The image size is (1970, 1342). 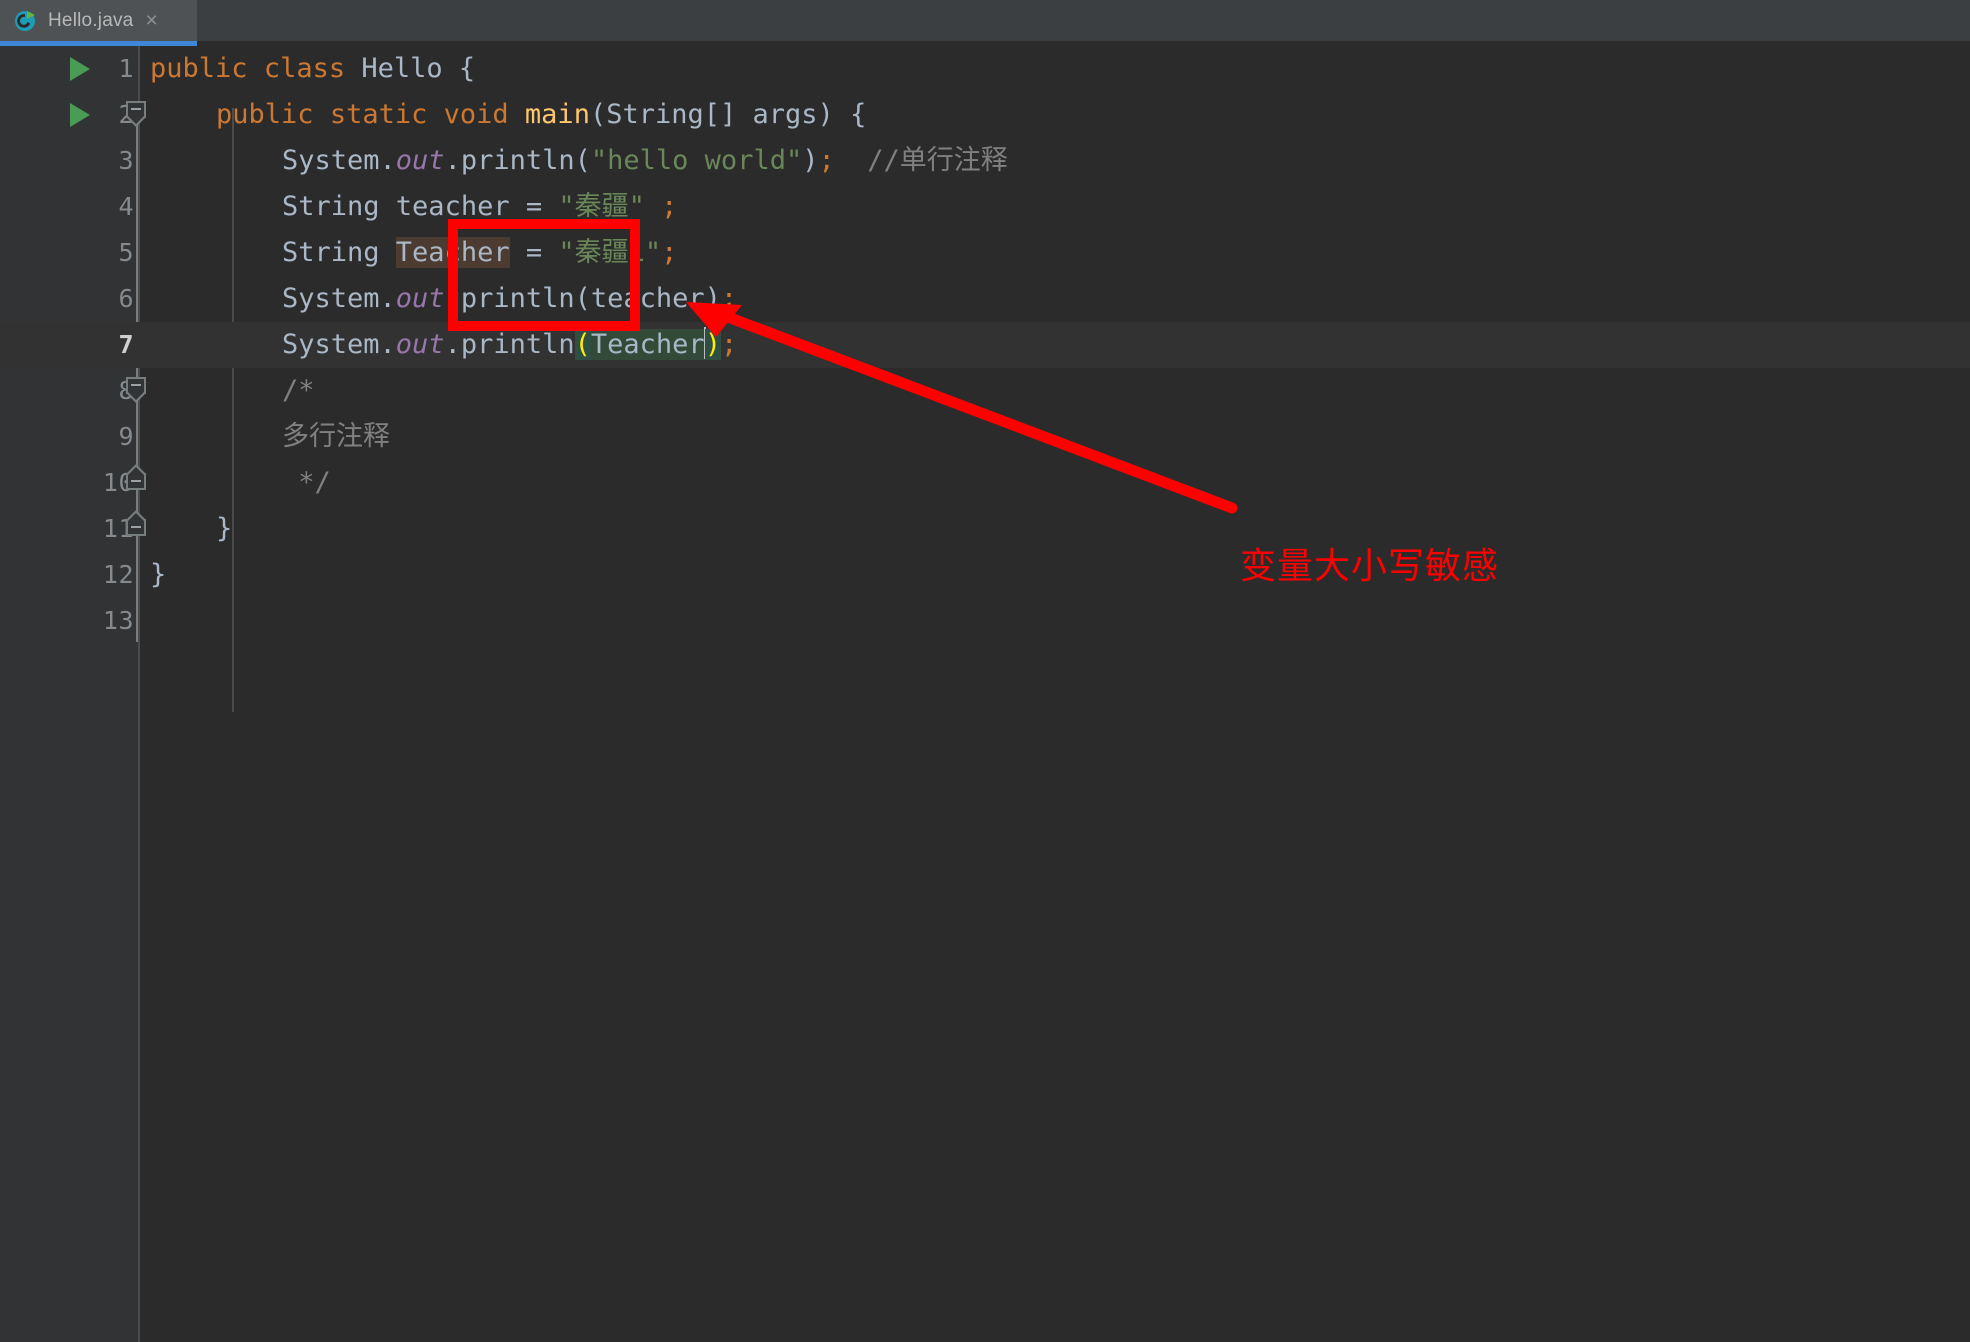 What do you see at coordinates (985, 69) in the screenshot?
I see `code-line-1: 1 public class Hello {` at bounding box center [985, 69].